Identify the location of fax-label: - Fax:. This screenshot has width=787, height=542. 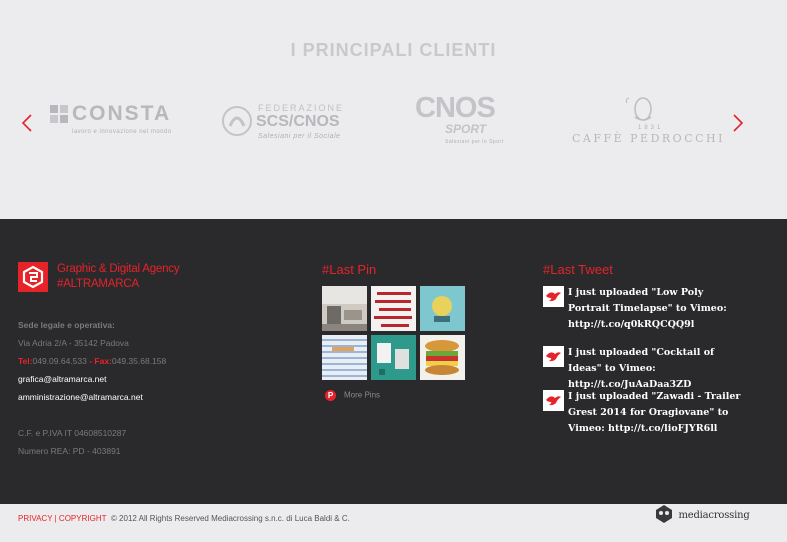
(99, 361).